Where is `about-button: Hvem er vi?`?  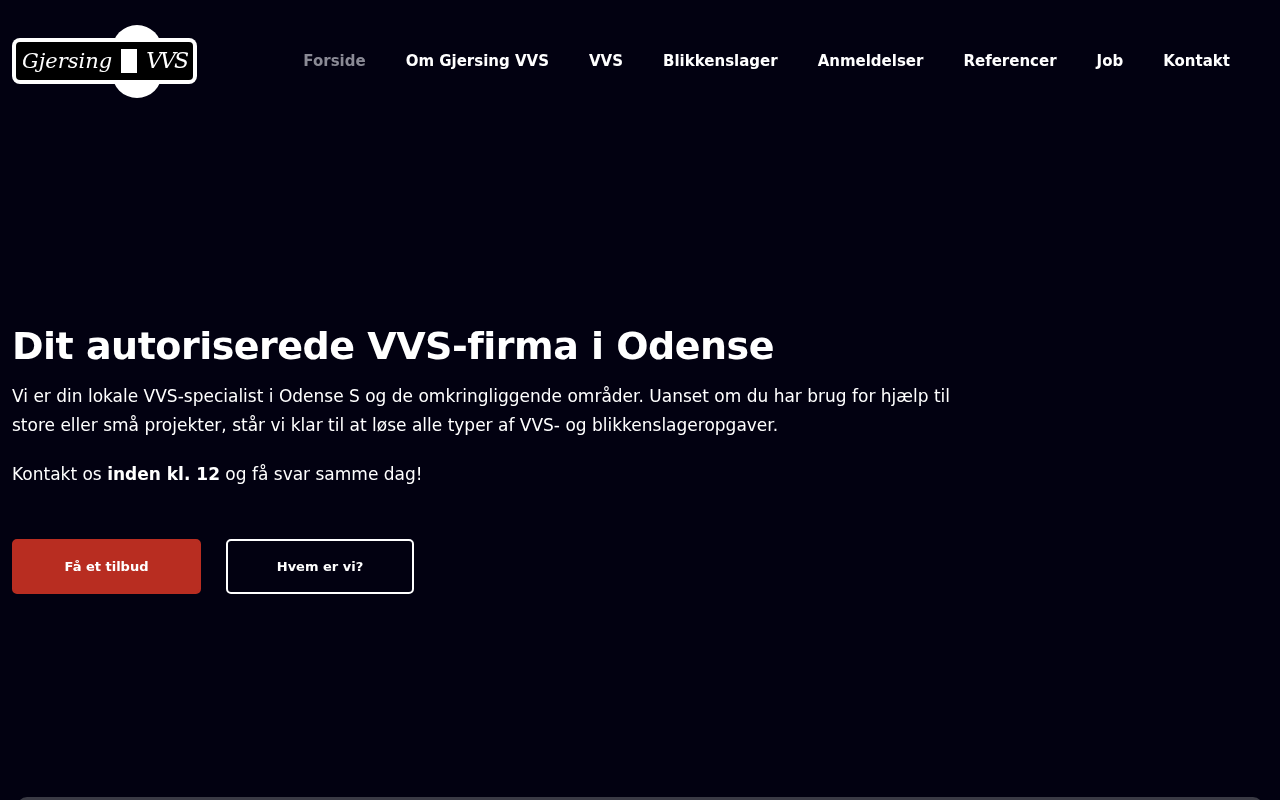
about-button: Hvem er vi? is located at coordinates (320, 566).